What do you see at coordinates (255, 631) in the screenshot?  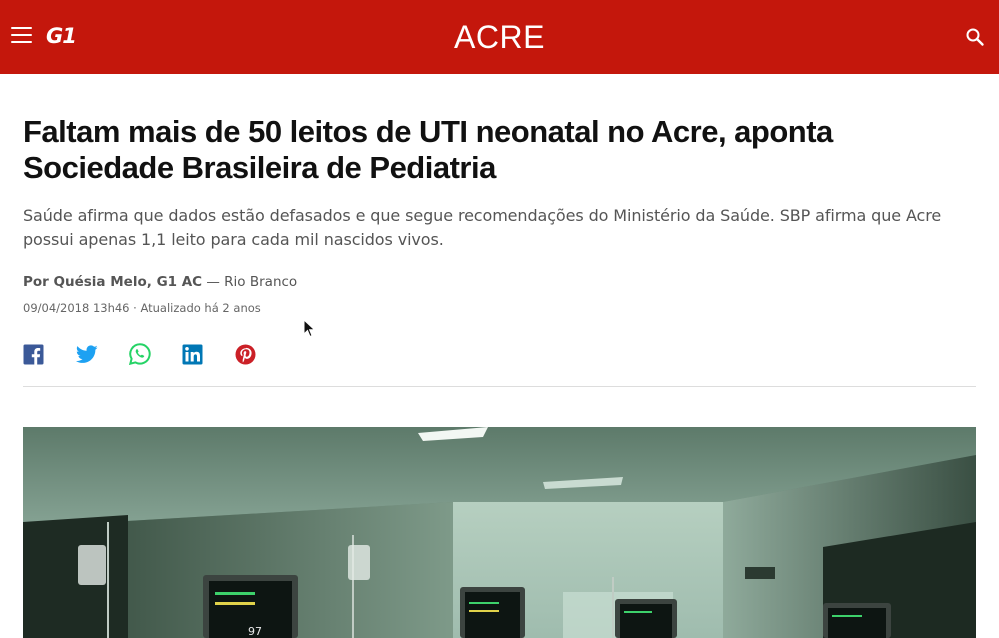 I see `monitor-readout: 97` at bounding box center [255, 631].